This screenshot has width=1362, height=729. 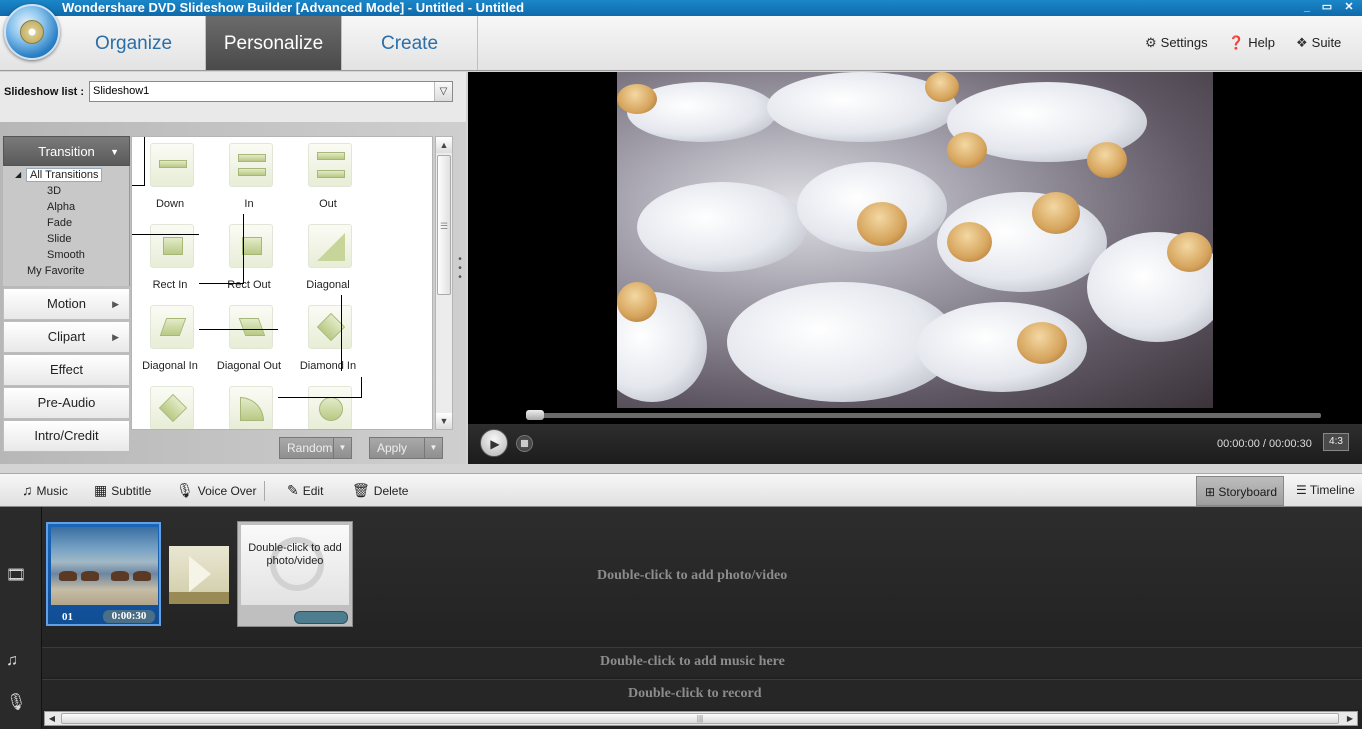 I want to click on add-photo-slot: Double-click to add photo/video, so click(x=295, y=574).